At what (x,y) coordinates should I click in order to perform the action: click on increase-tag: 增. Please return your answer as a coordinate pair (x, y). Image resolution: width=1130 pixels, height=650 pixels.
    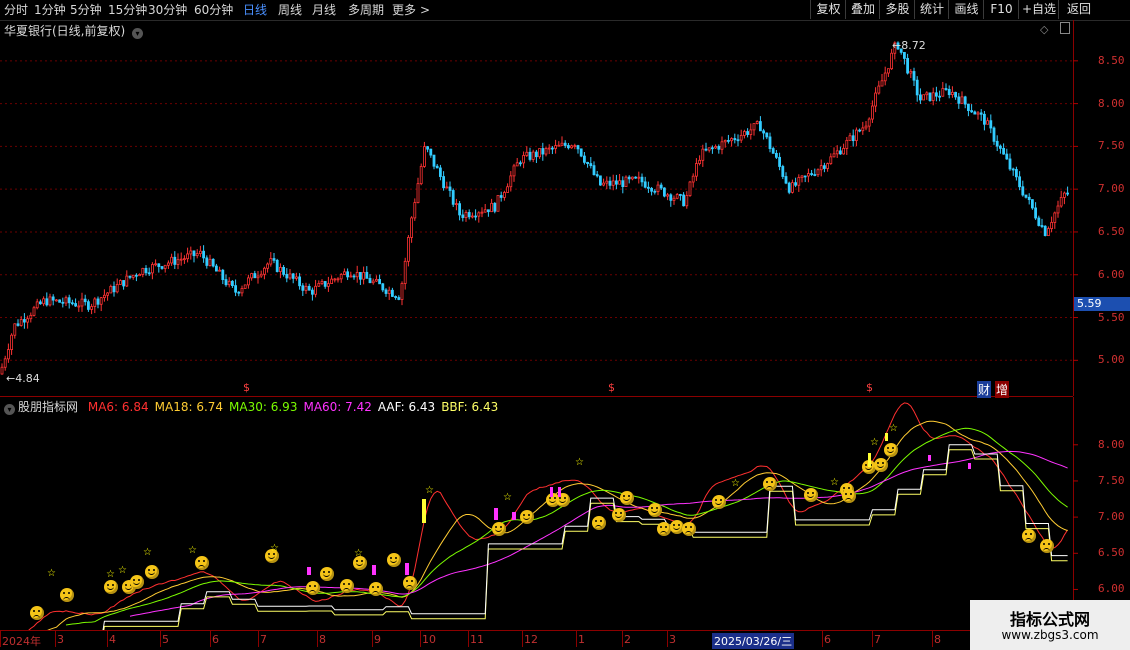
    Looking at the image, I should click on (1002, 389).